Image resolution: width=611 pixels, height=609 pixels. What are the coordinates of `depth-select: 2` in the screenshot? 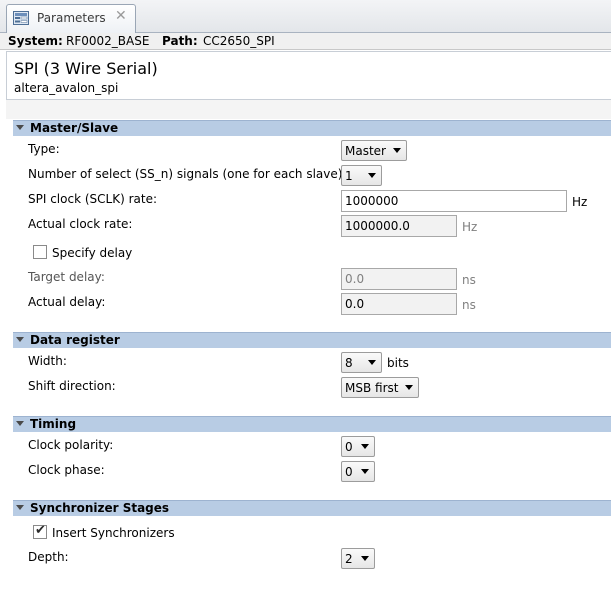 It's located at (358, 558).